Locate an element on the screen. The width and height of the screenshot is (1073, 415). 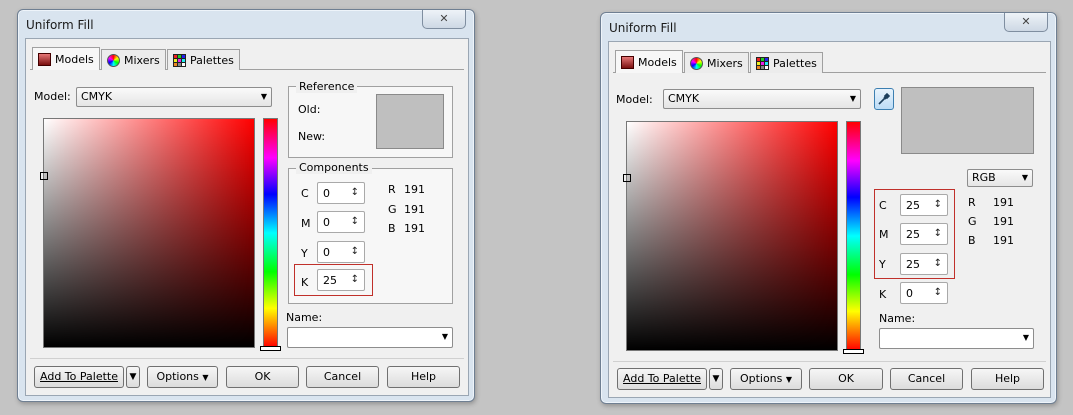
color-viewer-value: RGB is located at coordinates (984, 177).